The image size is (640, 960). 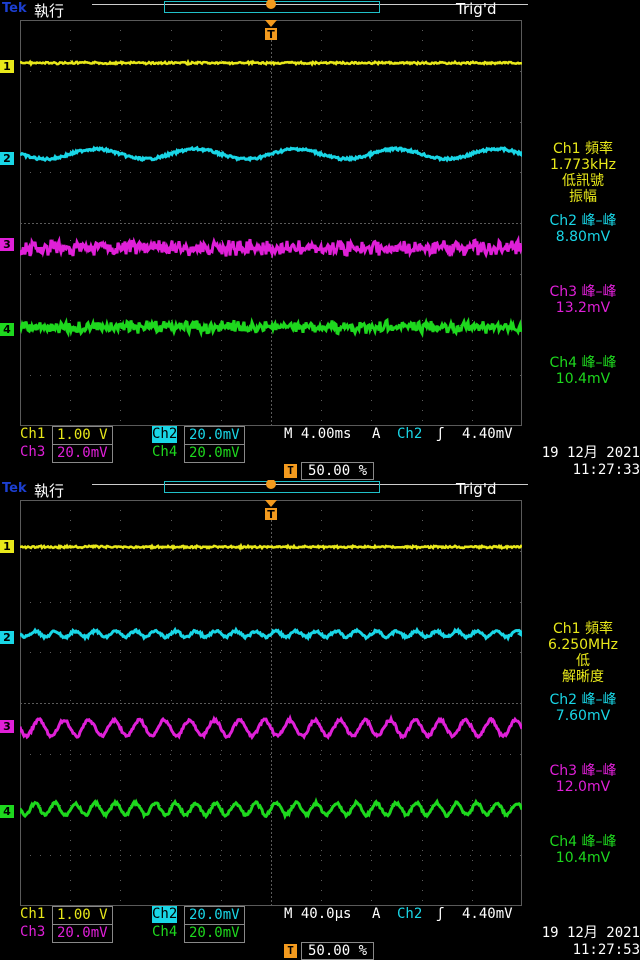 I want to click on meas-ch2-value: 8.80mV, so click(x=583, y=237).